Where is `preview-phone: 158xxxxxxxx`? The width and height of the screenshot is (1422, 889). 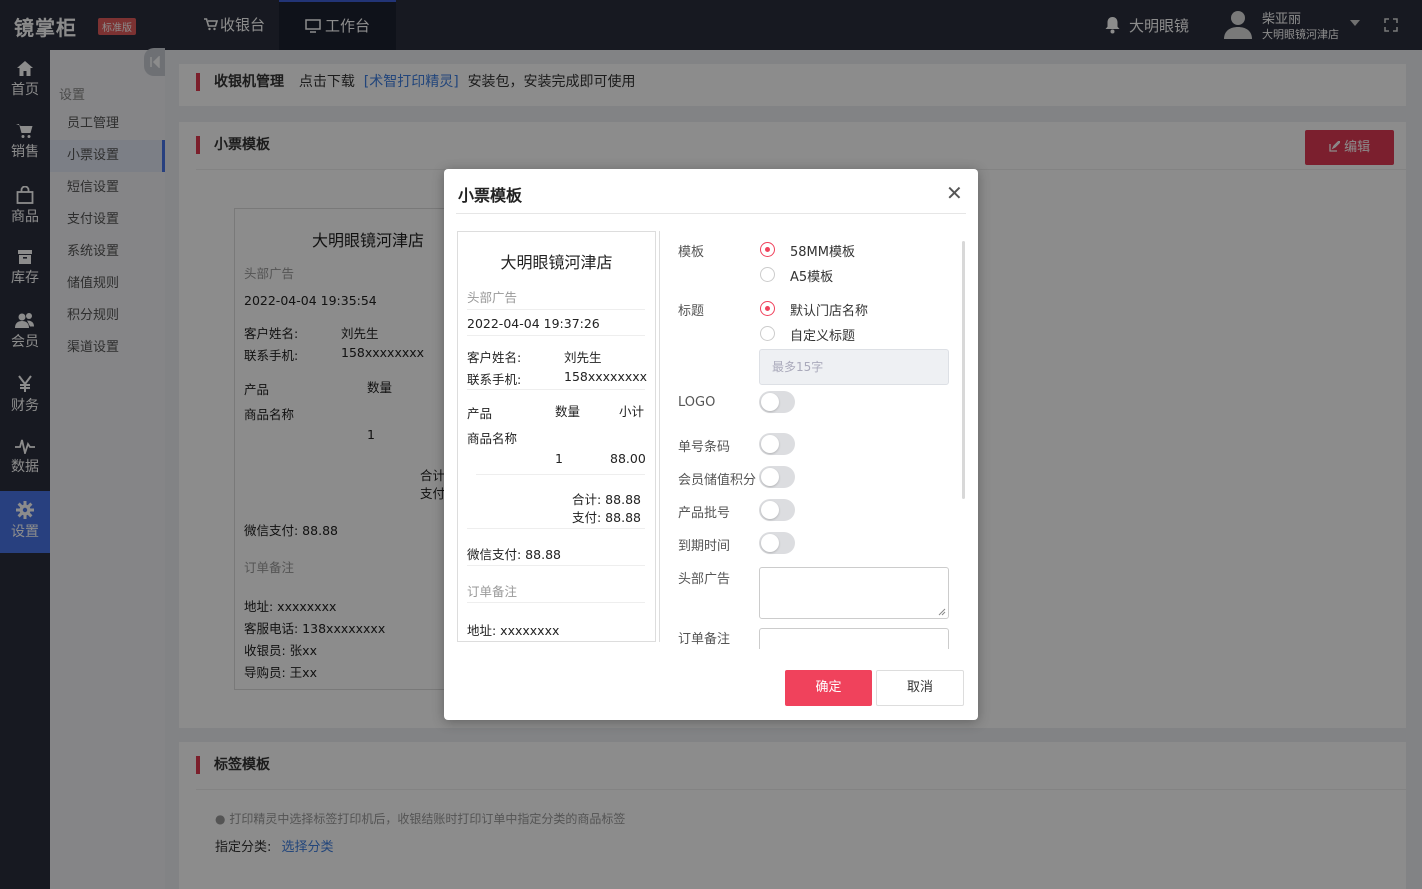
preview-phone: 158xxxxxxxx is located at coordinates (606, 376).